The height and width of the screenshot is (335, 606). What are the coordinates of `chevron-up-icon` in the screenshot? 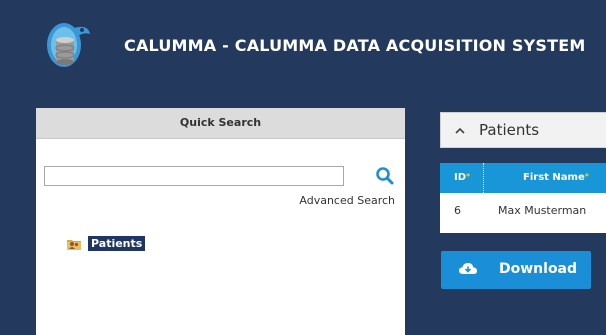 It's located at (460, 131).